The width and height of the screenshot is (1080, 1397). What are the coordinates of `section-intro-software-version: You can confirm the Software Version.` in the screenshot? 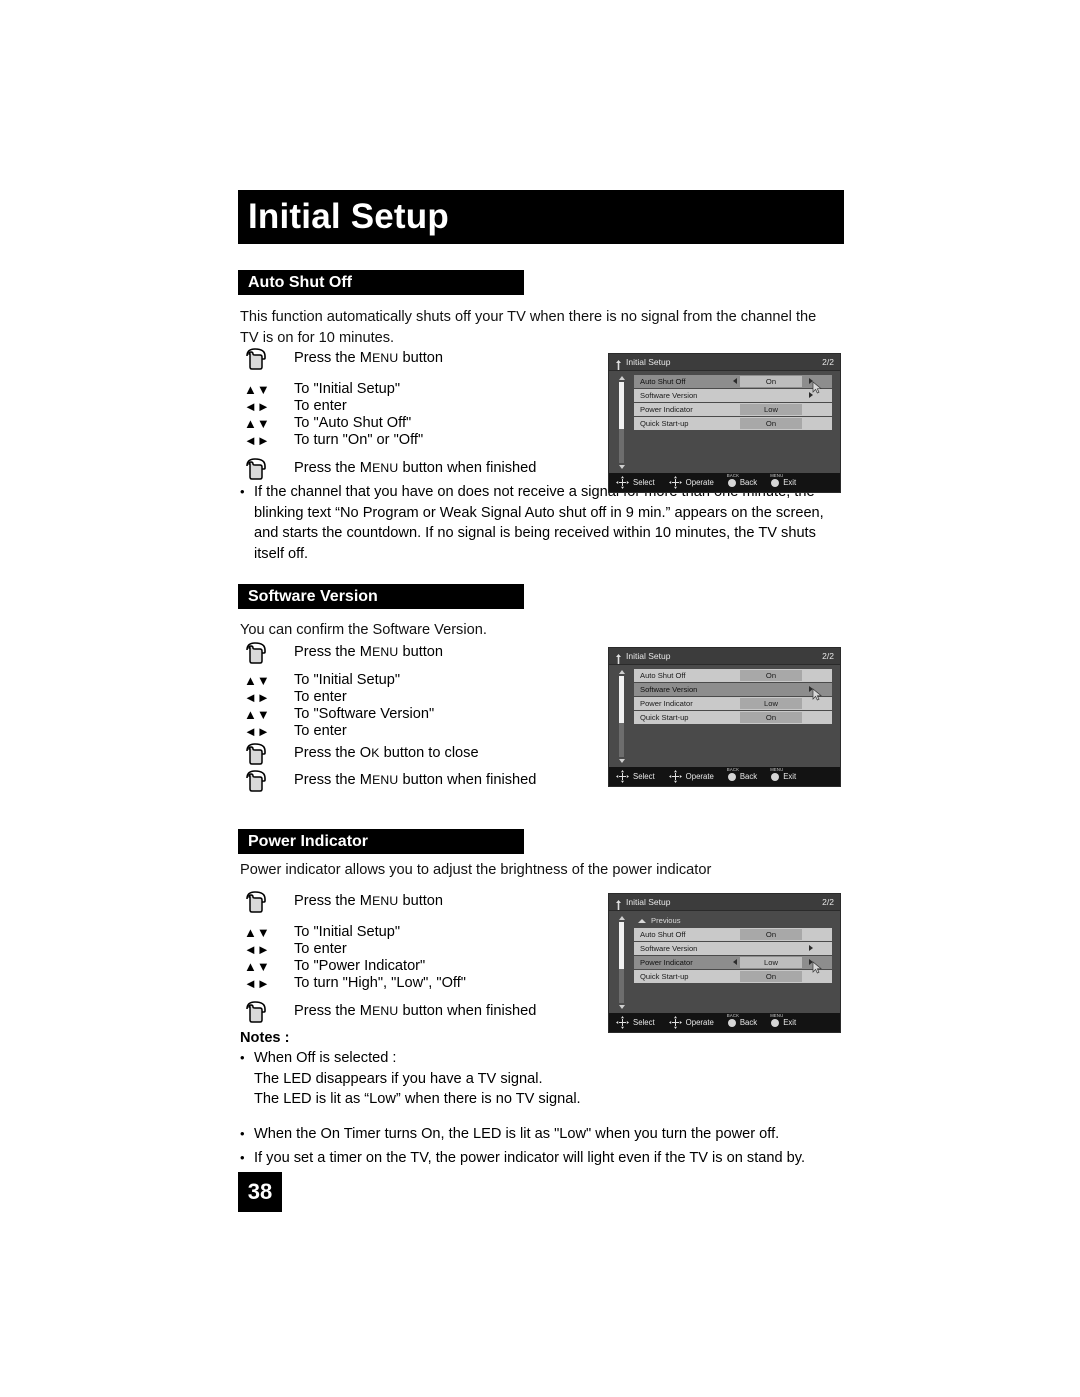 It's located at (363, 630).